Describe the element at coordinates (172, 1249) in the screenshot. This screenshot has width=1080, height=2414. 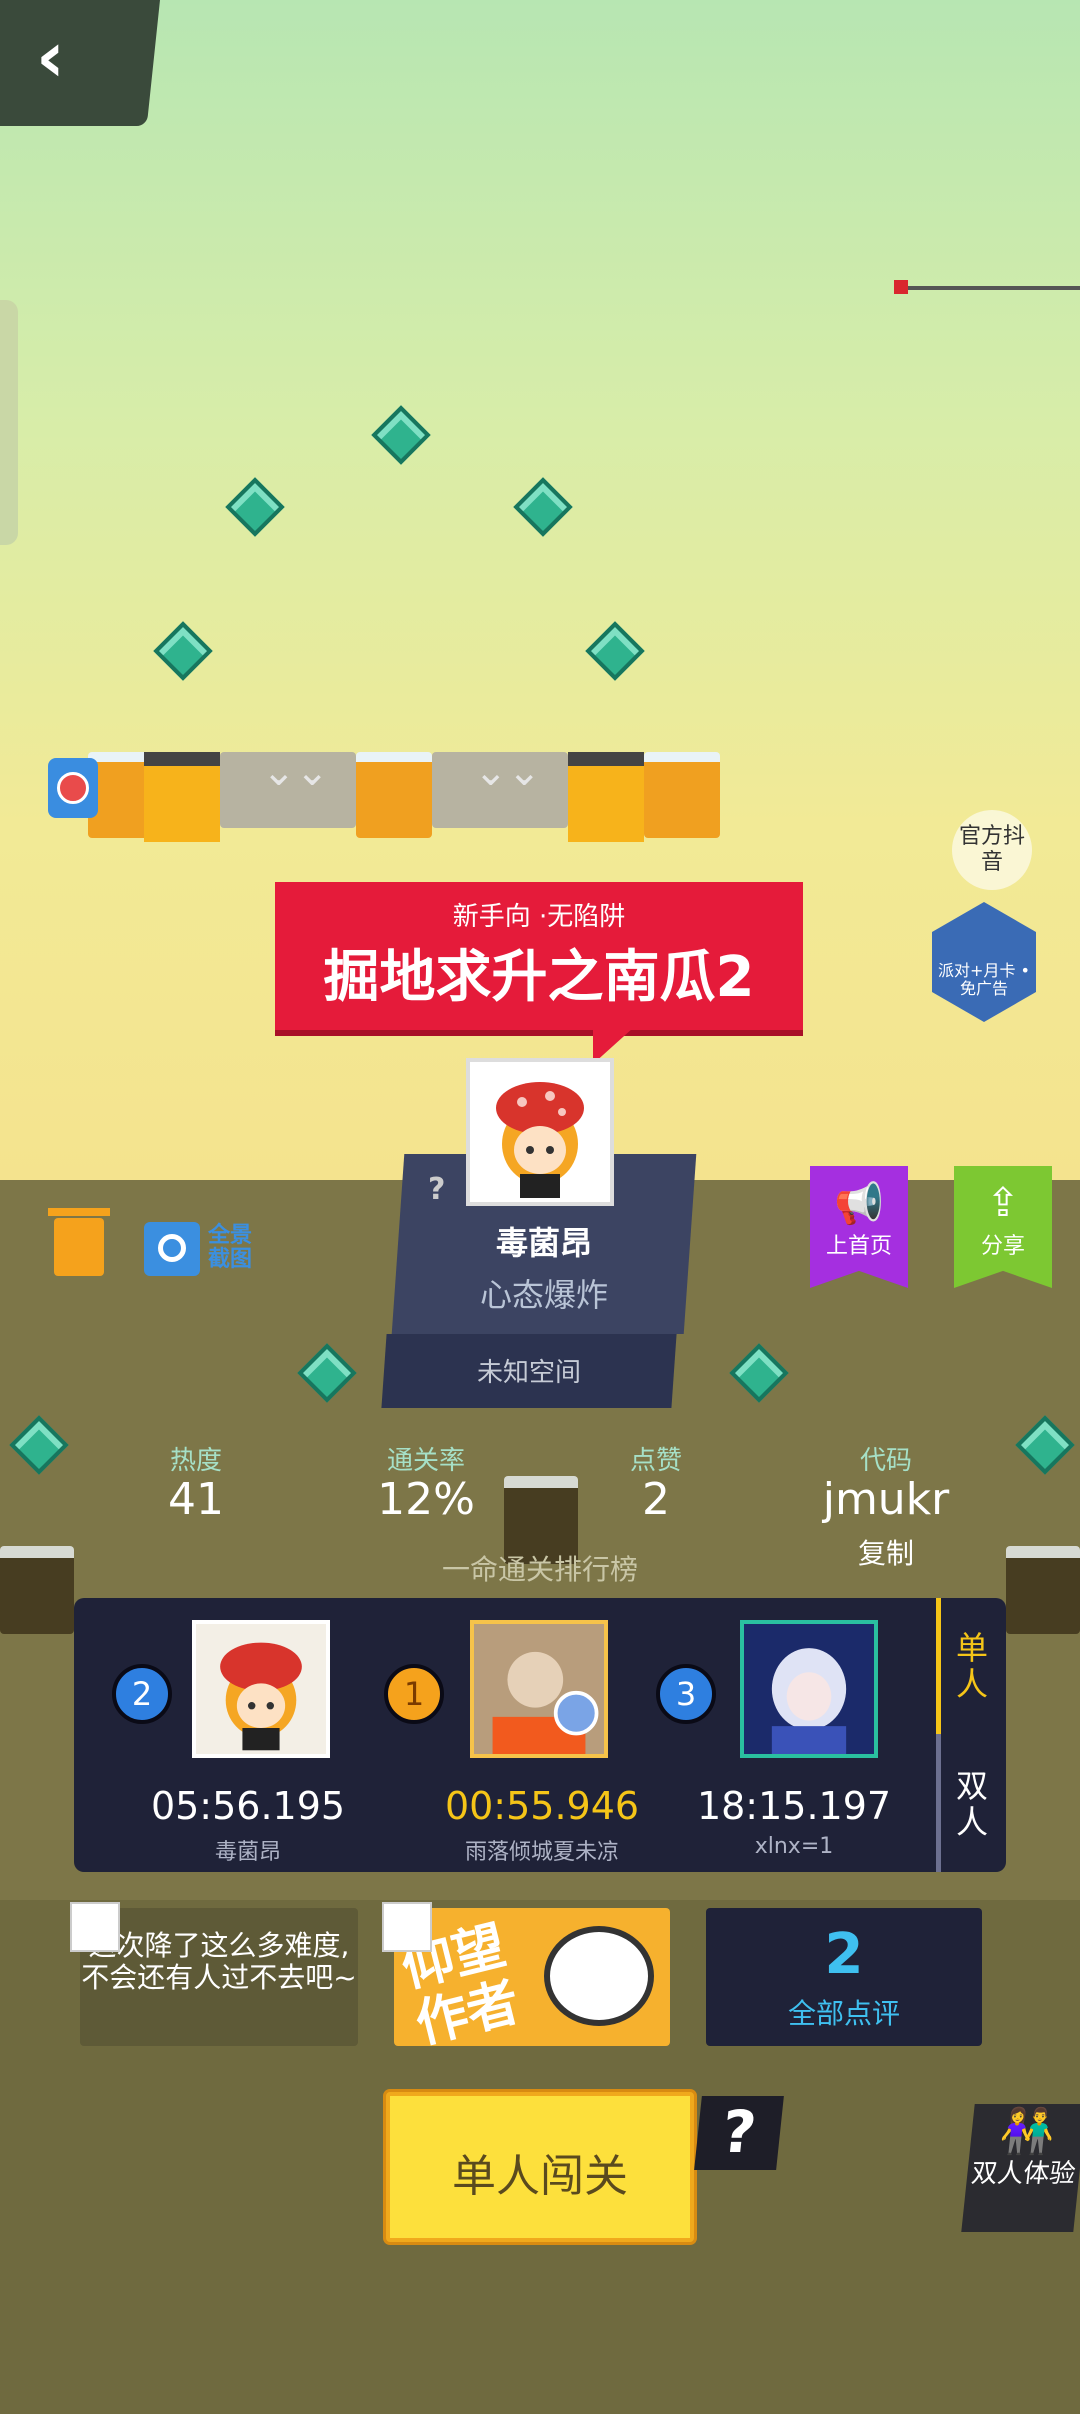
I see `camera-icon` at that location.